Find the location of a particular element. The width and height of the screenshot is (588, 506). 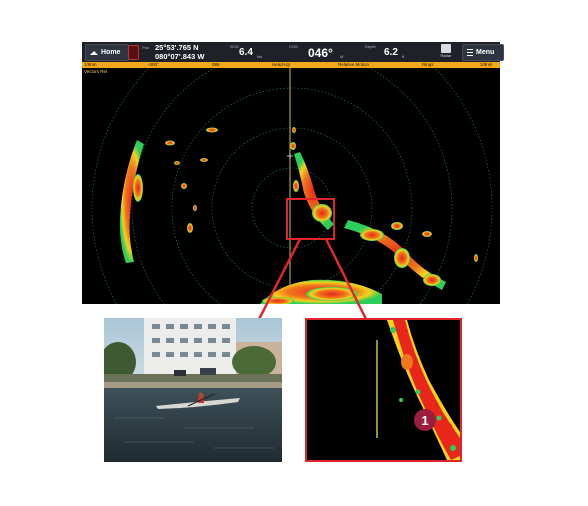

radar-zoom-inset is located at coordinates (383, 390).